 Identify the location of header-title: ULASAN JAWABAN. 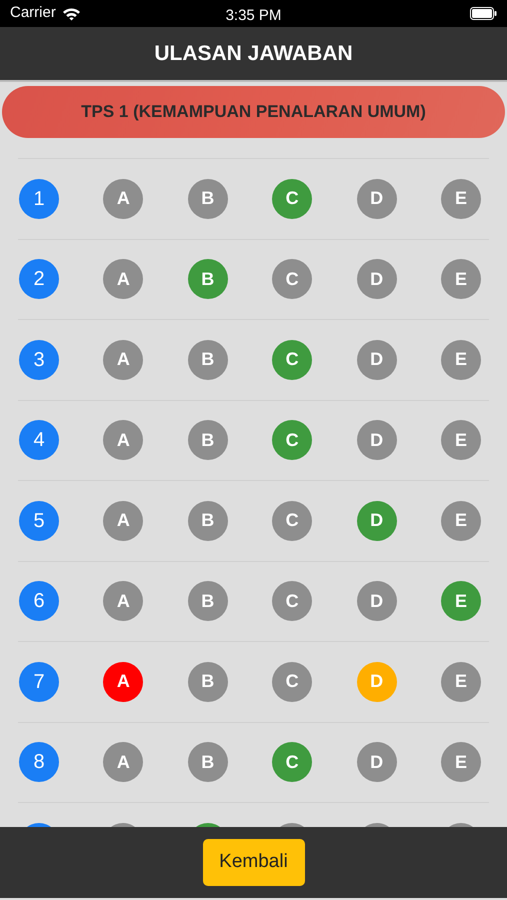
(253, 53).